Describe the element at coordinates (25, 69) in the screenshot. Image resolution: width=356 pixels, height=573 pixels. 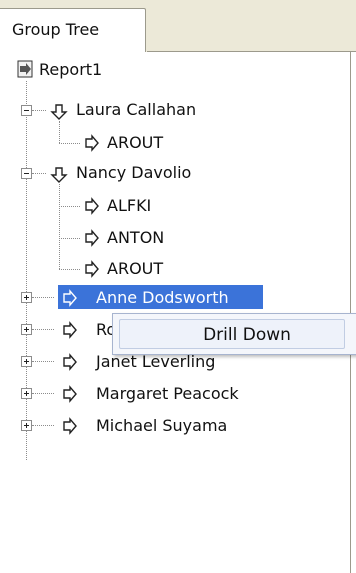
I see `report-icon` at that location.